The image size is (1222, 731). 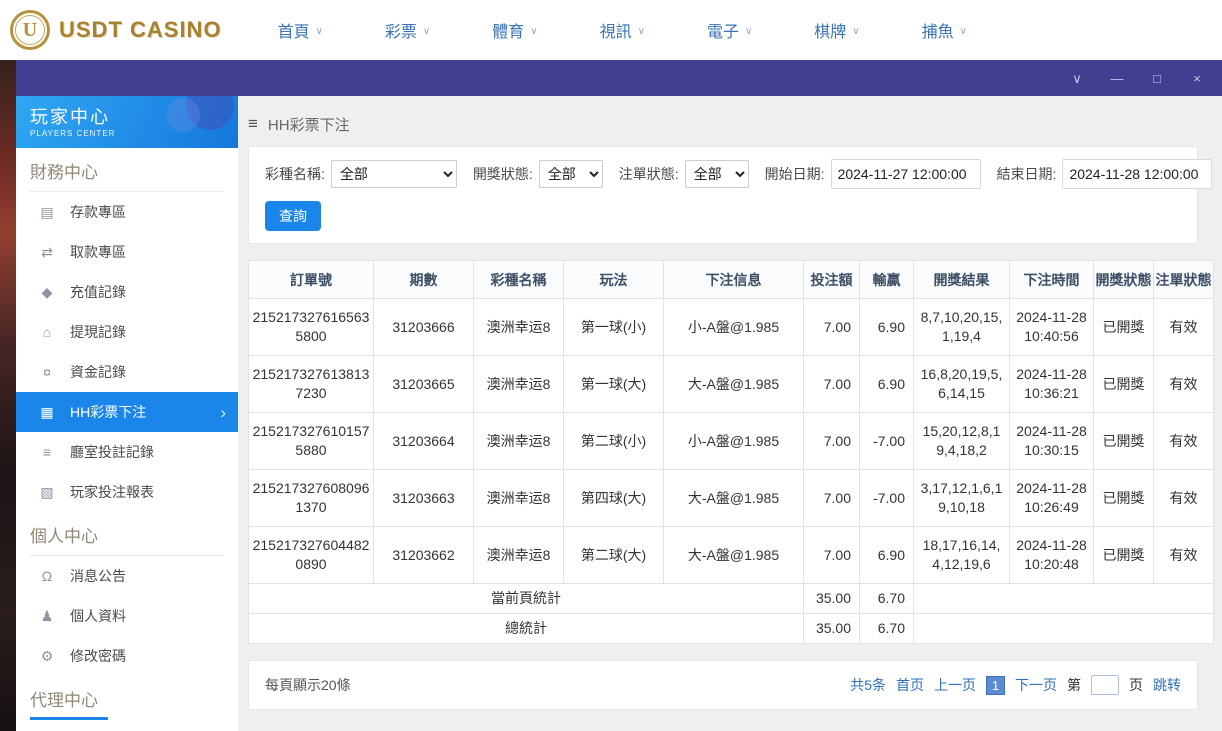 I want to click on recharge-records-icon: ◆, so click(x=47, y=291).